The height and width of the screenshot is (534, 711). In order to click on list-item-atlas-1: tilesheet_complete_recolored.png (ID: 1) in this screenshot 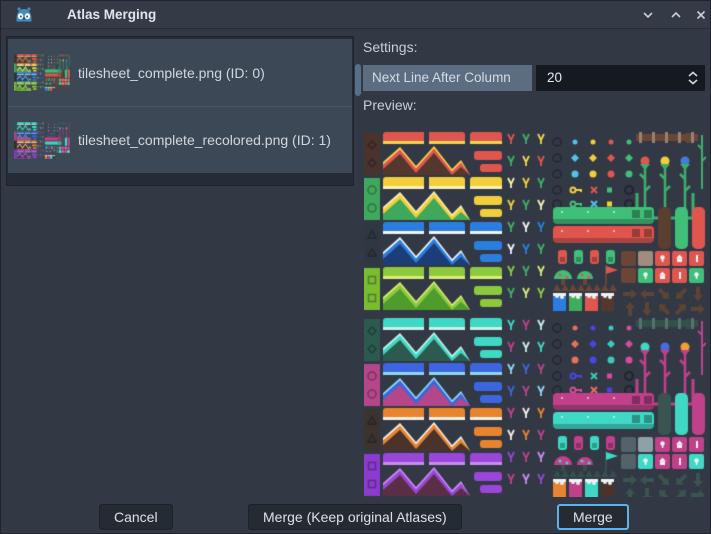, I will do `click(180, 139)`.